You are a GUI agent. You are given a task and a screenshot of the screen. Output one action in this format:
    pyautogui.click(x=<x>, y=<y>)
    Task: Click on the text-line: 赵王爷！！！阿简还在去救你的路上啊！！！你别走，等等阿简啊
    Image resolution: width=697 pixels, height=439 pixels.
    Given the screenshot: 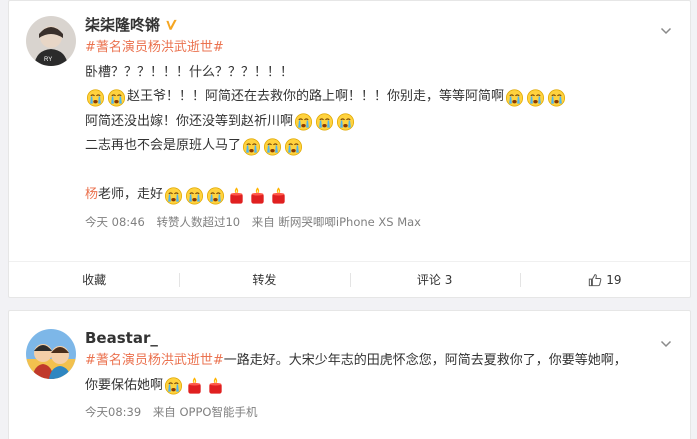 What is the action you would take?
    pyautogui.click(x=316, y=96)
    